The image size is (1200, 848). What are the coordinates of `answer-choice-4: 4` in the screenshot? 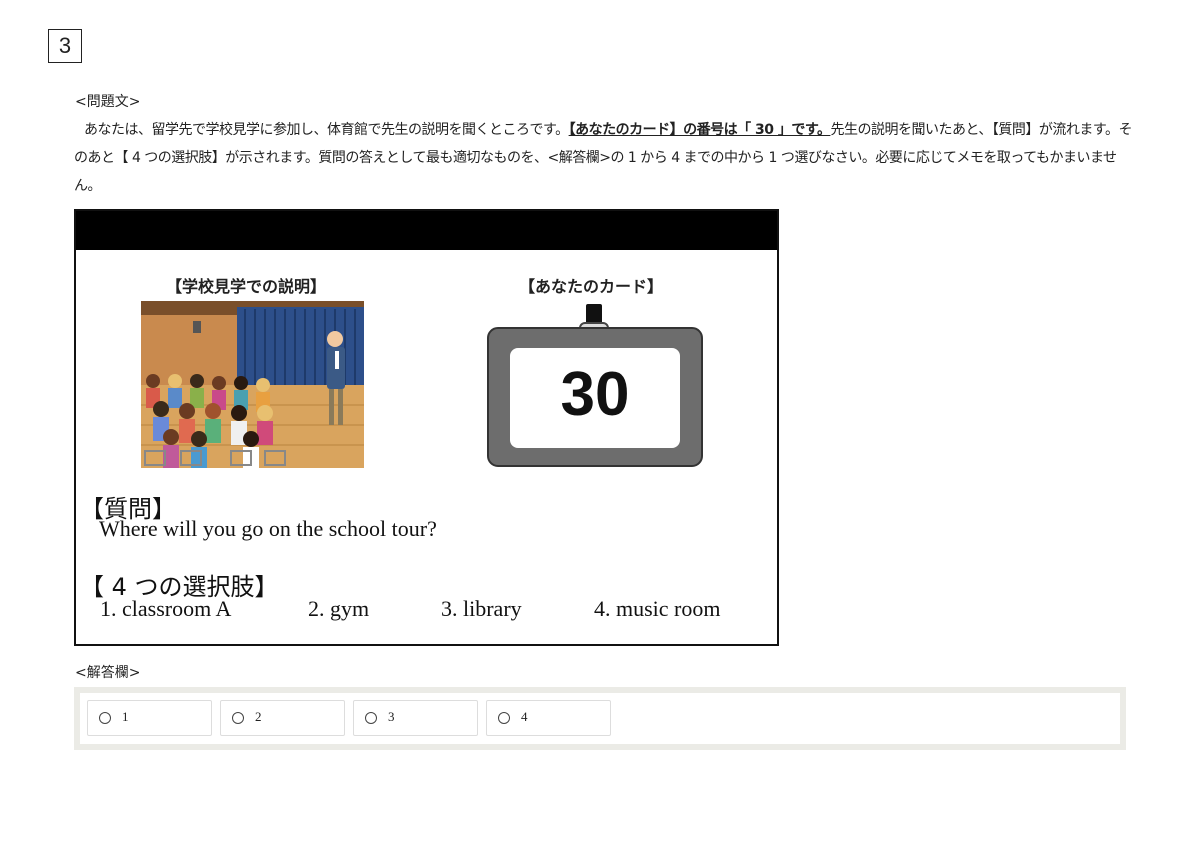 It's located at (548, 718).